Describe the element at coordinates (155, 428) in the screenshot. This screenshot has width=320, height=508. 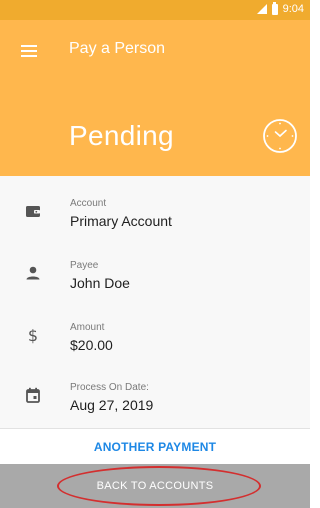
I see `divider` at that location.